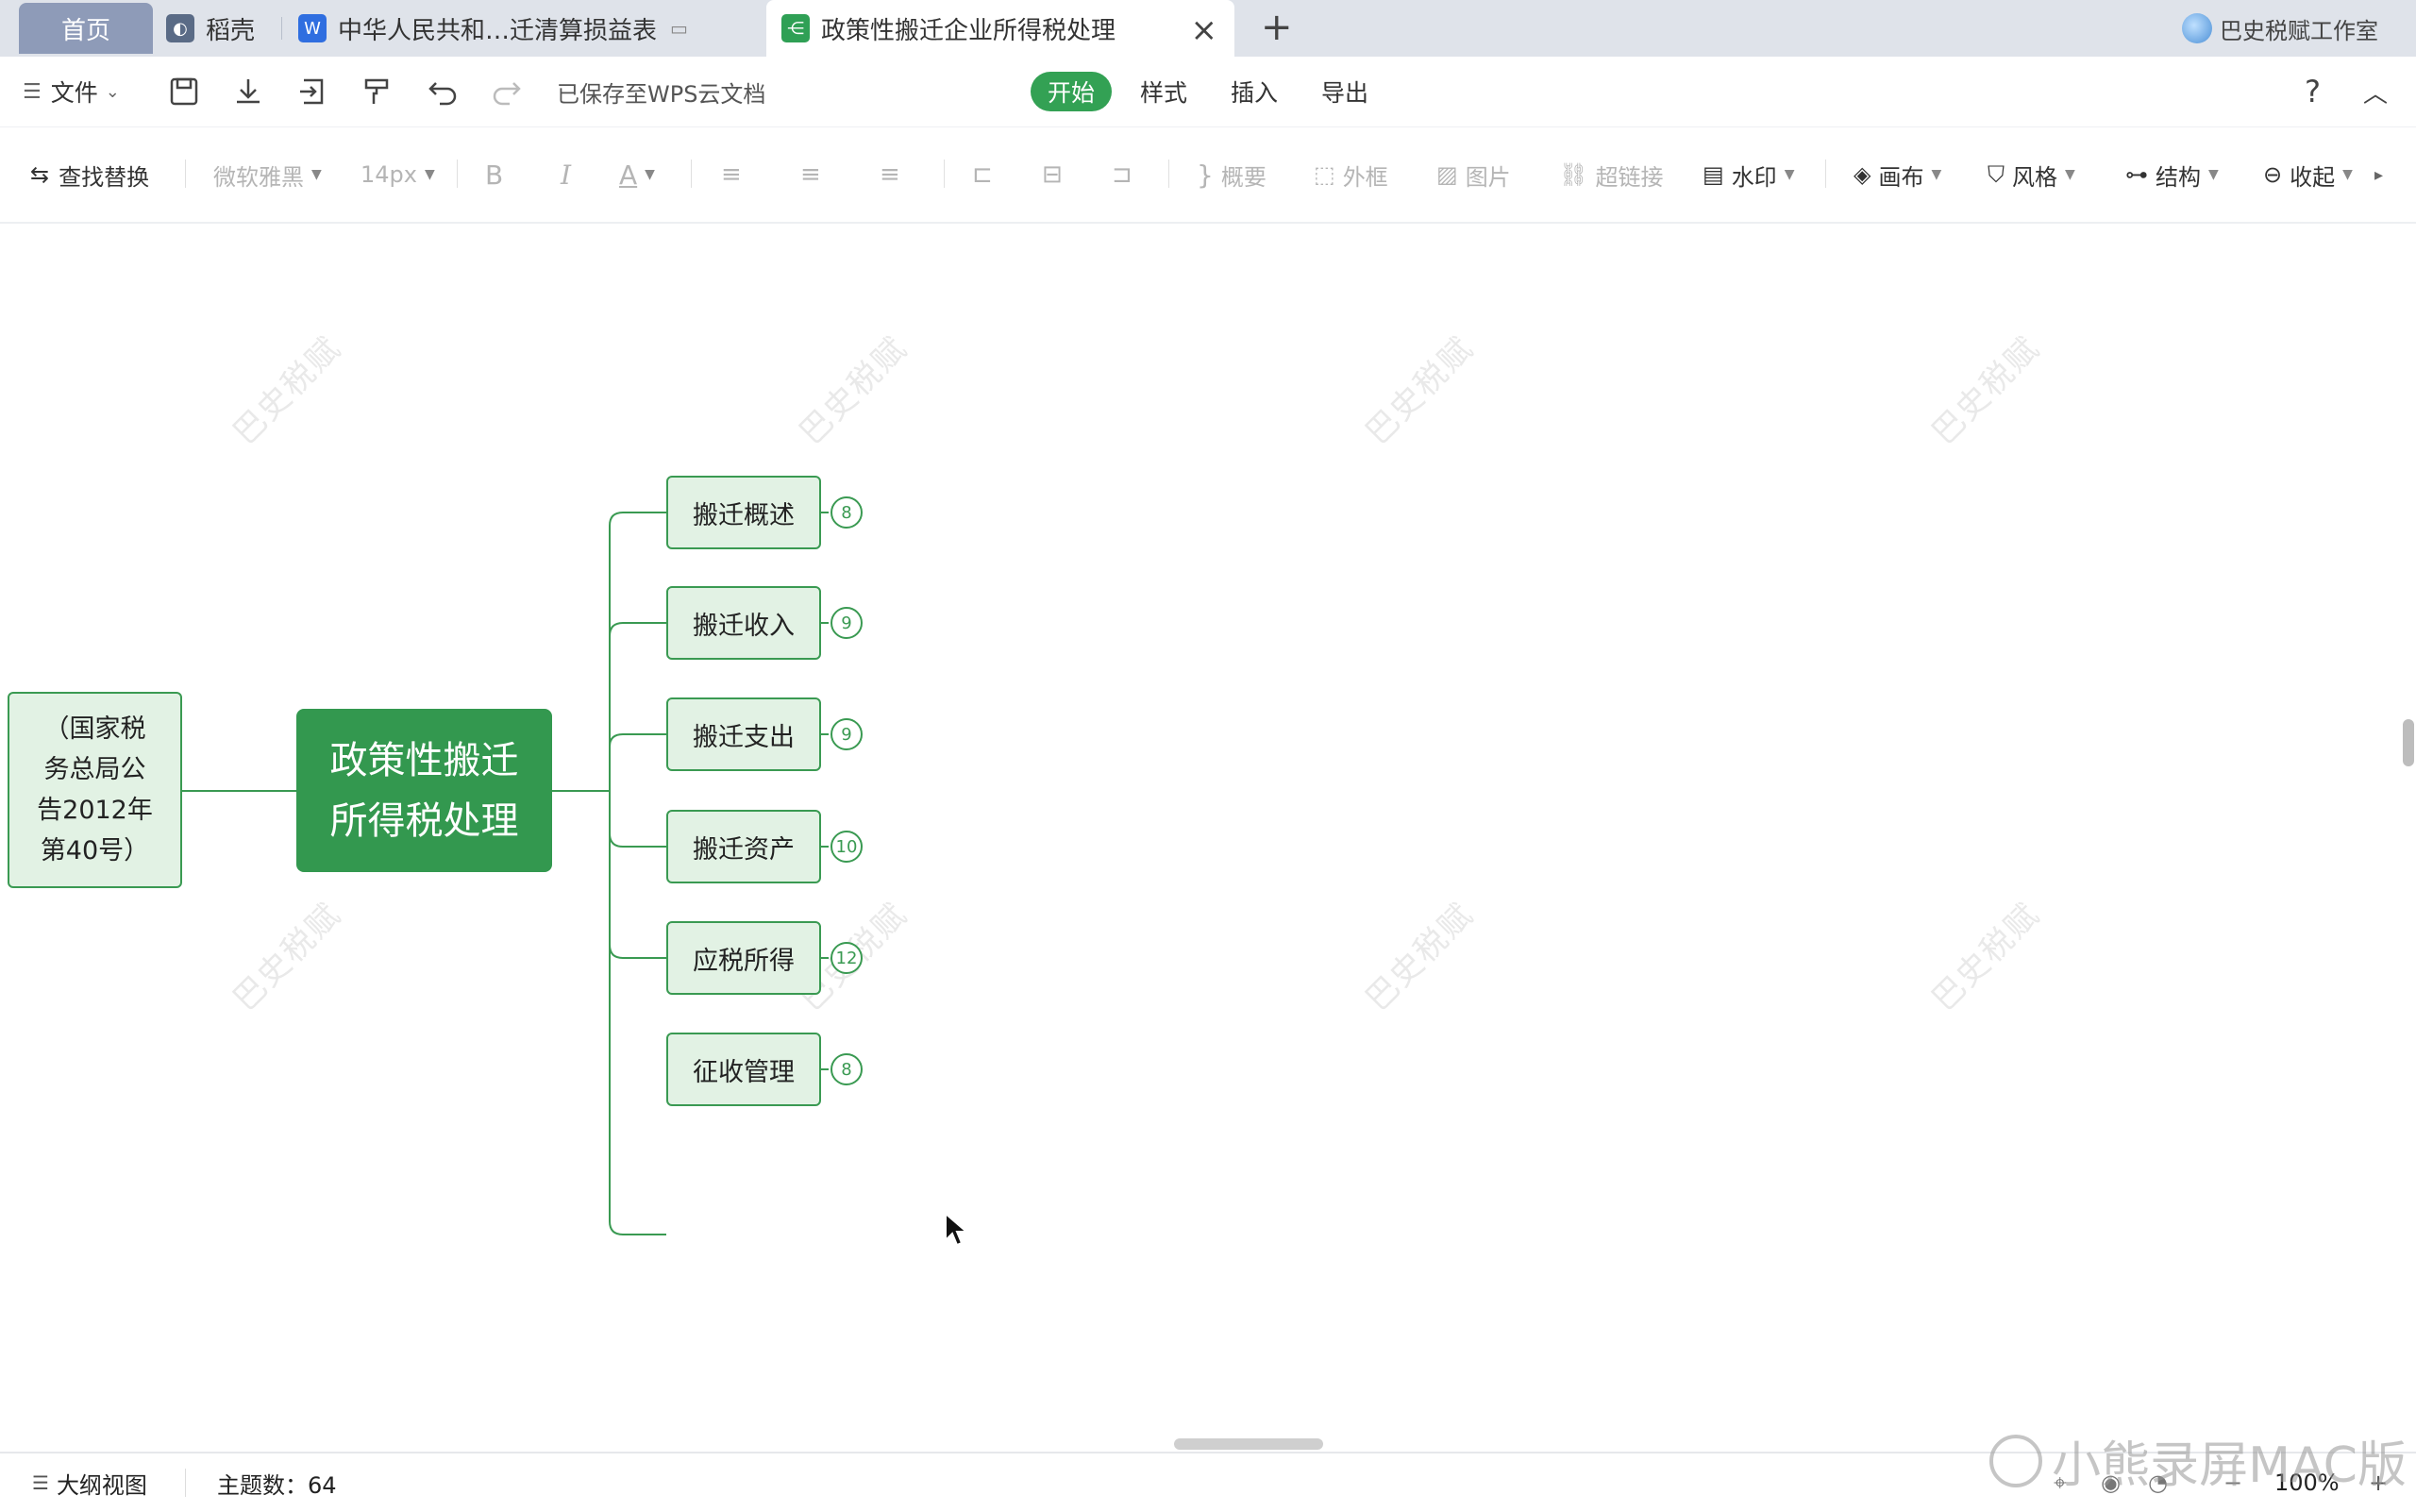  I want to click on toolbar-scroll-right-icon: ▸, so click(2378, 174).